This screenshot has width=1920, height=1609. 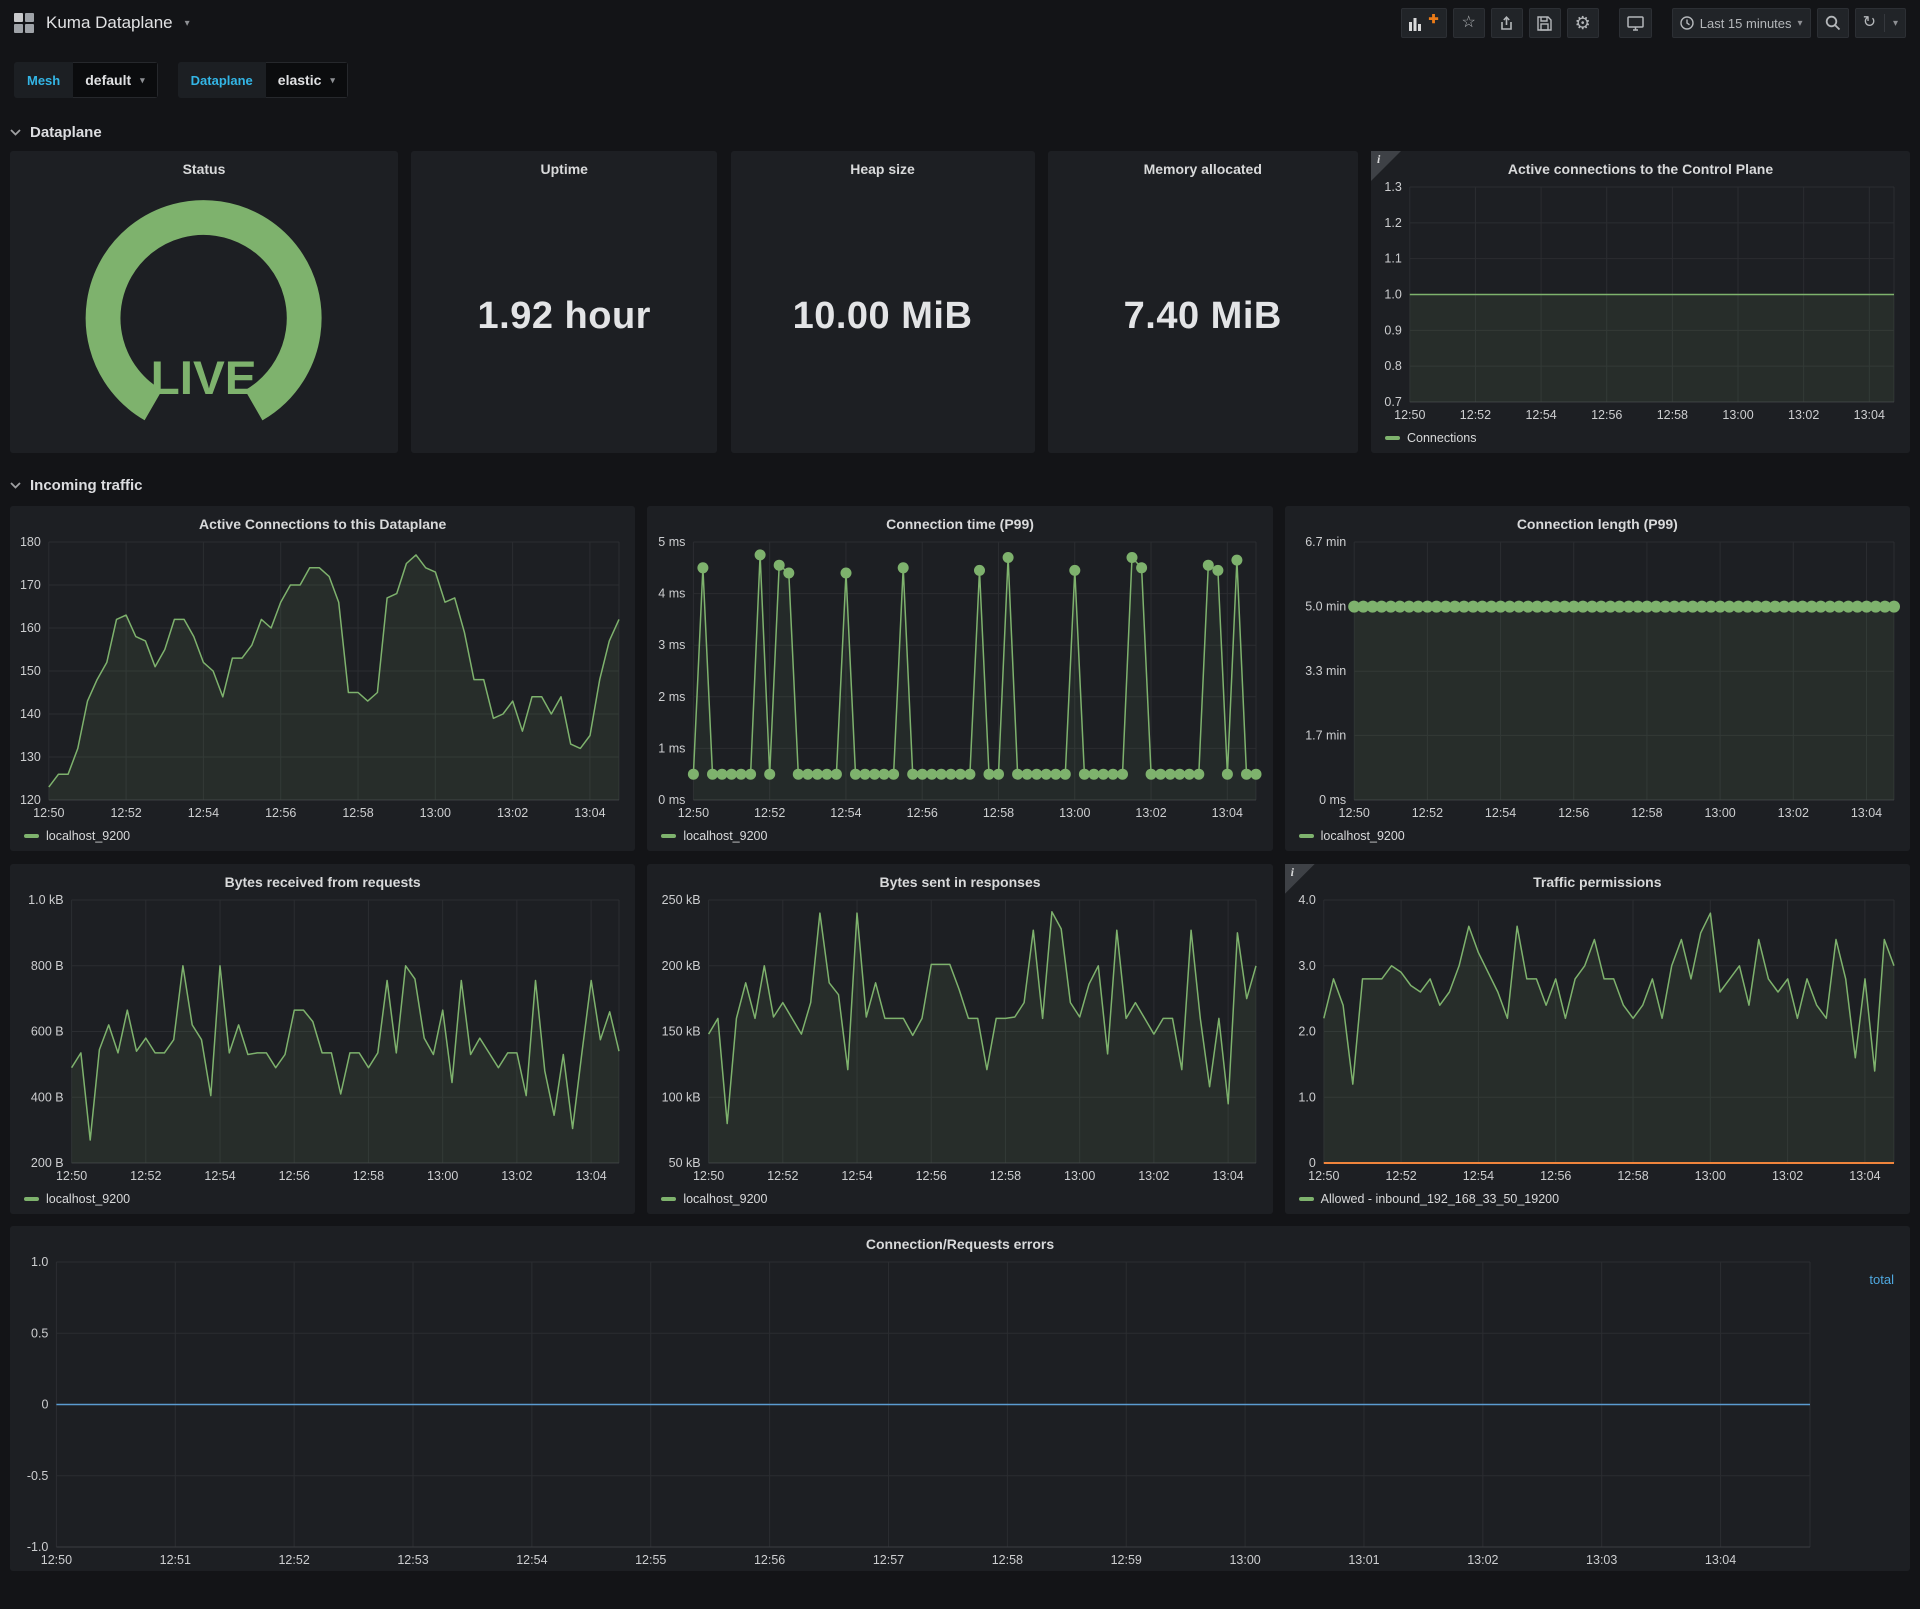 What do you see at coordinates (306, 80) in the screenshot?
I see `variable-dataplane-value-dropdown: elastic ▾` at bounding box center [306, 80].